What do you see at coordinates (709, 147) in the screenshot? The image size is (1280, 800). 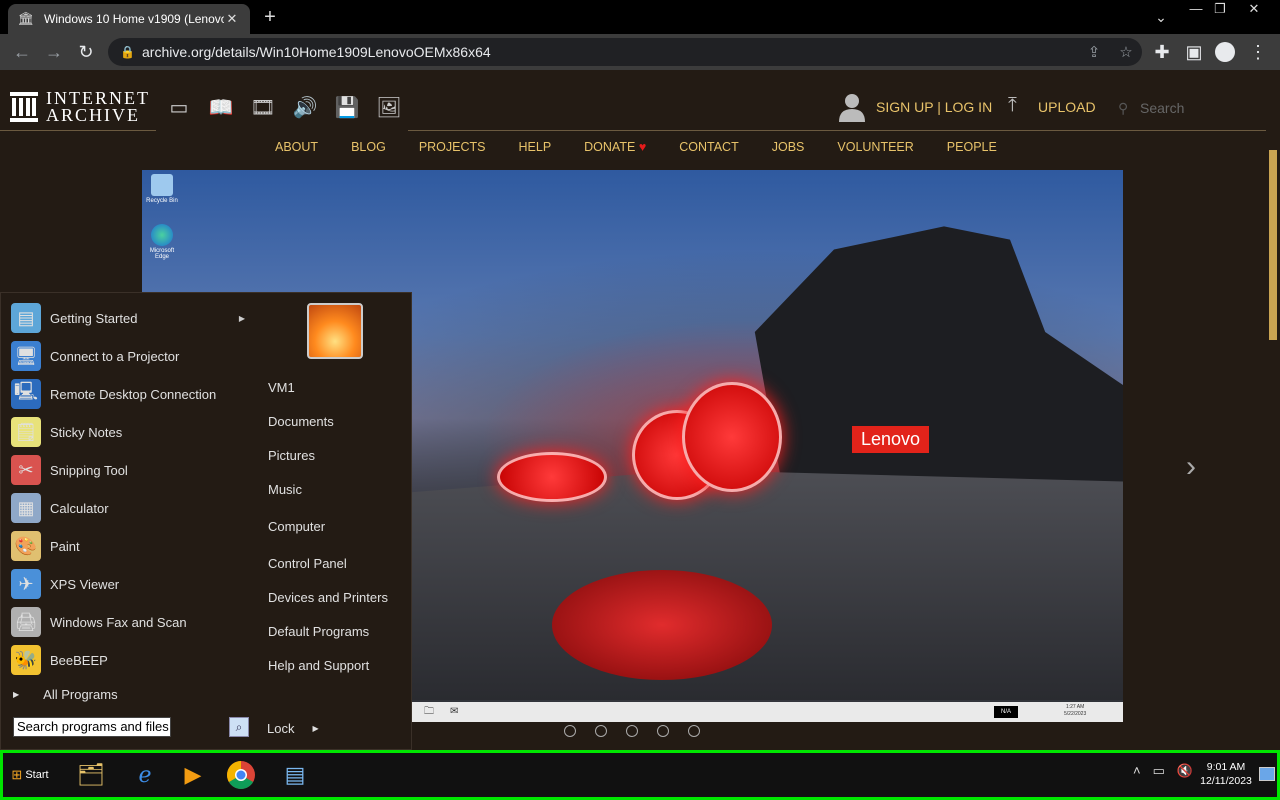 I see `nav-contact: CONTACT` at bounding box center [709, 147].